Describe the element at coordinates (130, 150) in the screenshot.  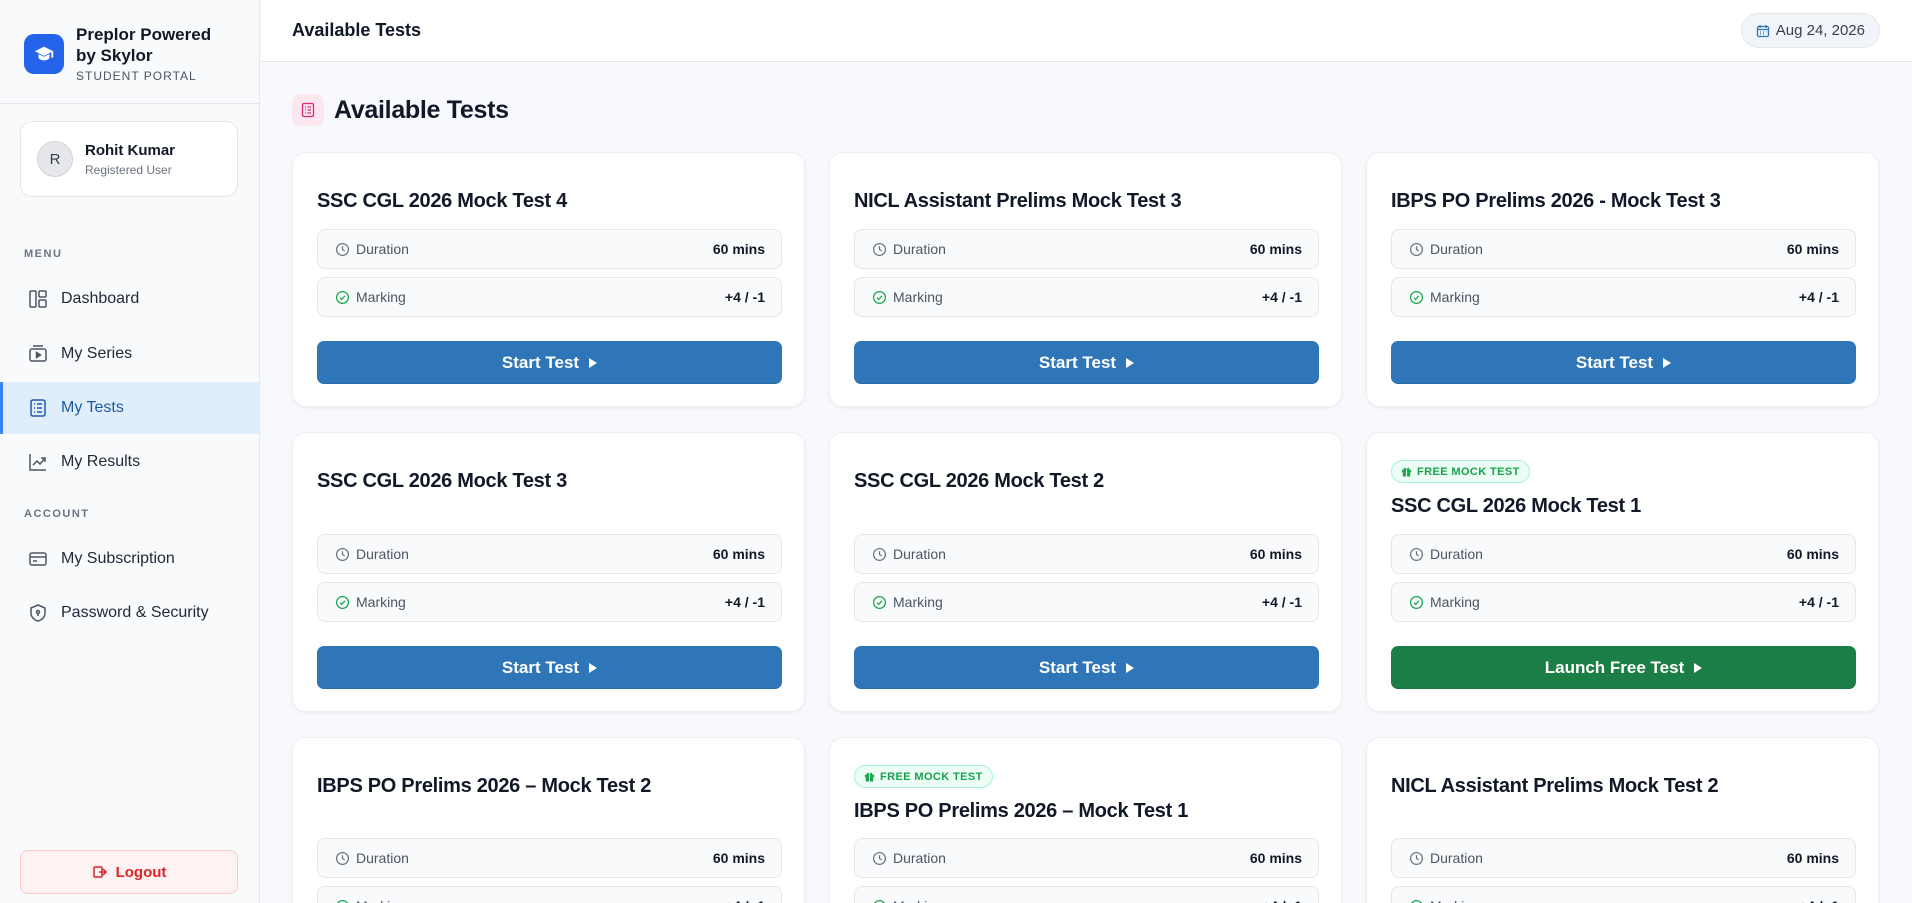
I see `user-name: Rohit Kumar` at that location.